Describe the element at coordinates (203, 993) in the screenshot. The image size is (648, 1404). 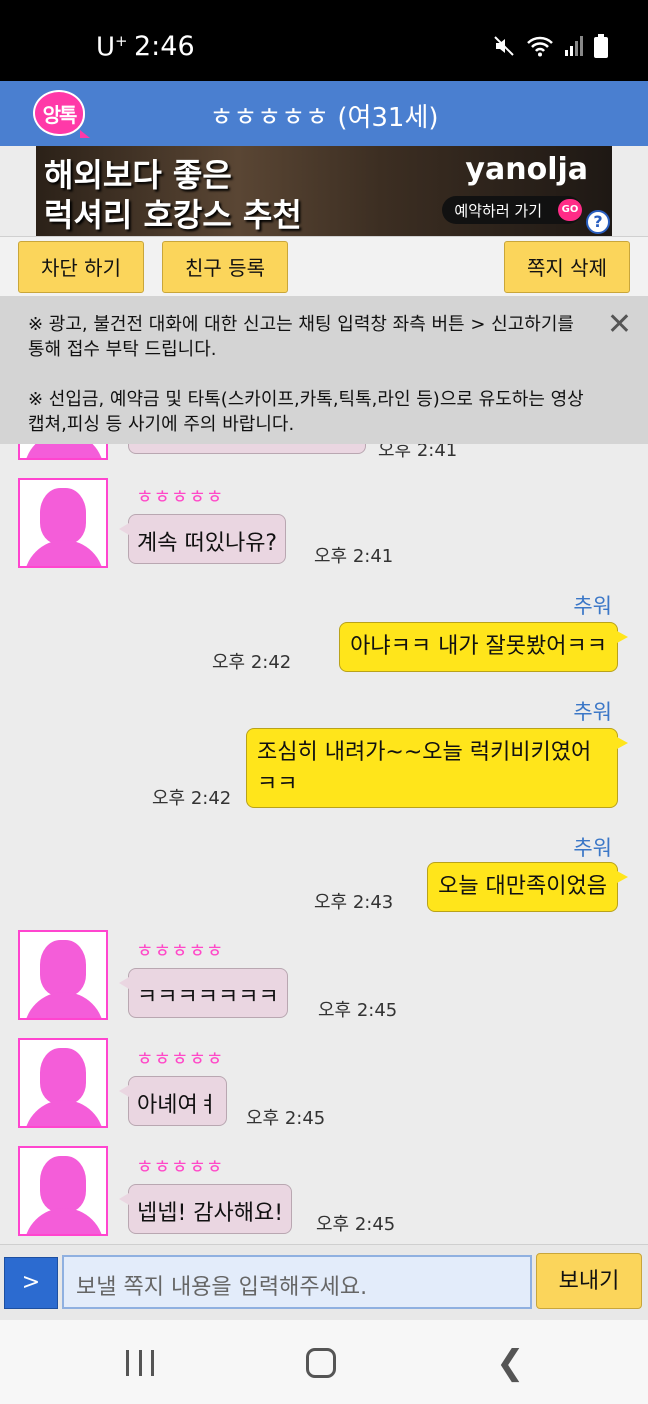
I see `message-bubble: ㅋㅋㅋㅋㅋㅋㅋ` at that location.